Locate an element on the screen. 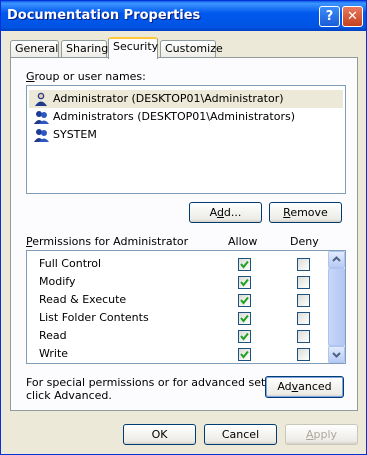  permission-row: Read is located at coordinates (178, 336).